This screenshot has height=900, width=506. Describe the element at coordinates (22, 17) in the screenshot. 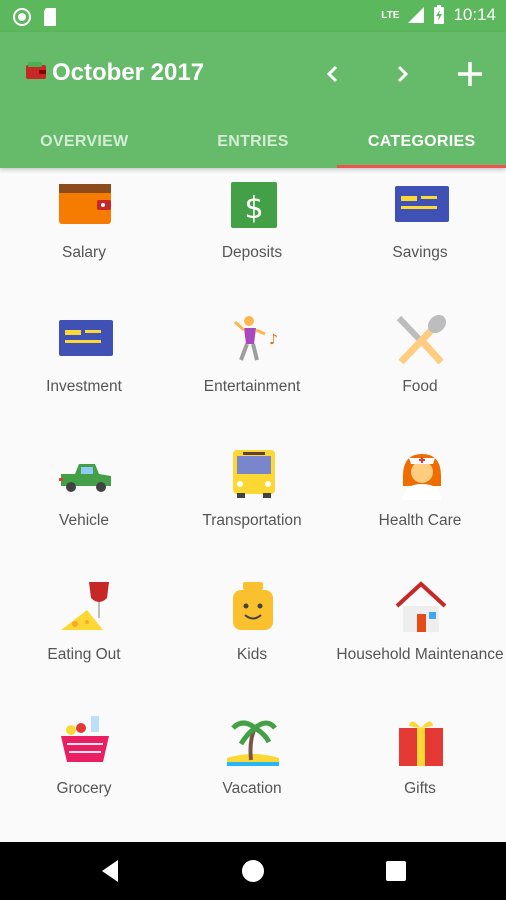

I see `record-icon` at that location.